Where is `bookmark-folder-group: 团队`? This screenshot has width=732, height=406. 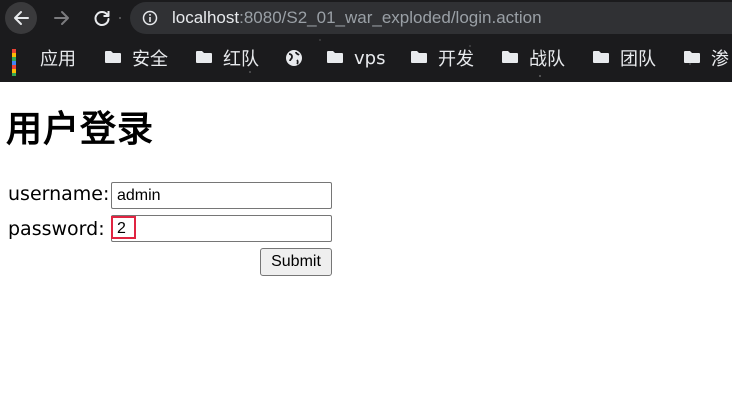 bookmark-folder-group: 团队 is located at coordinates (624, 58).